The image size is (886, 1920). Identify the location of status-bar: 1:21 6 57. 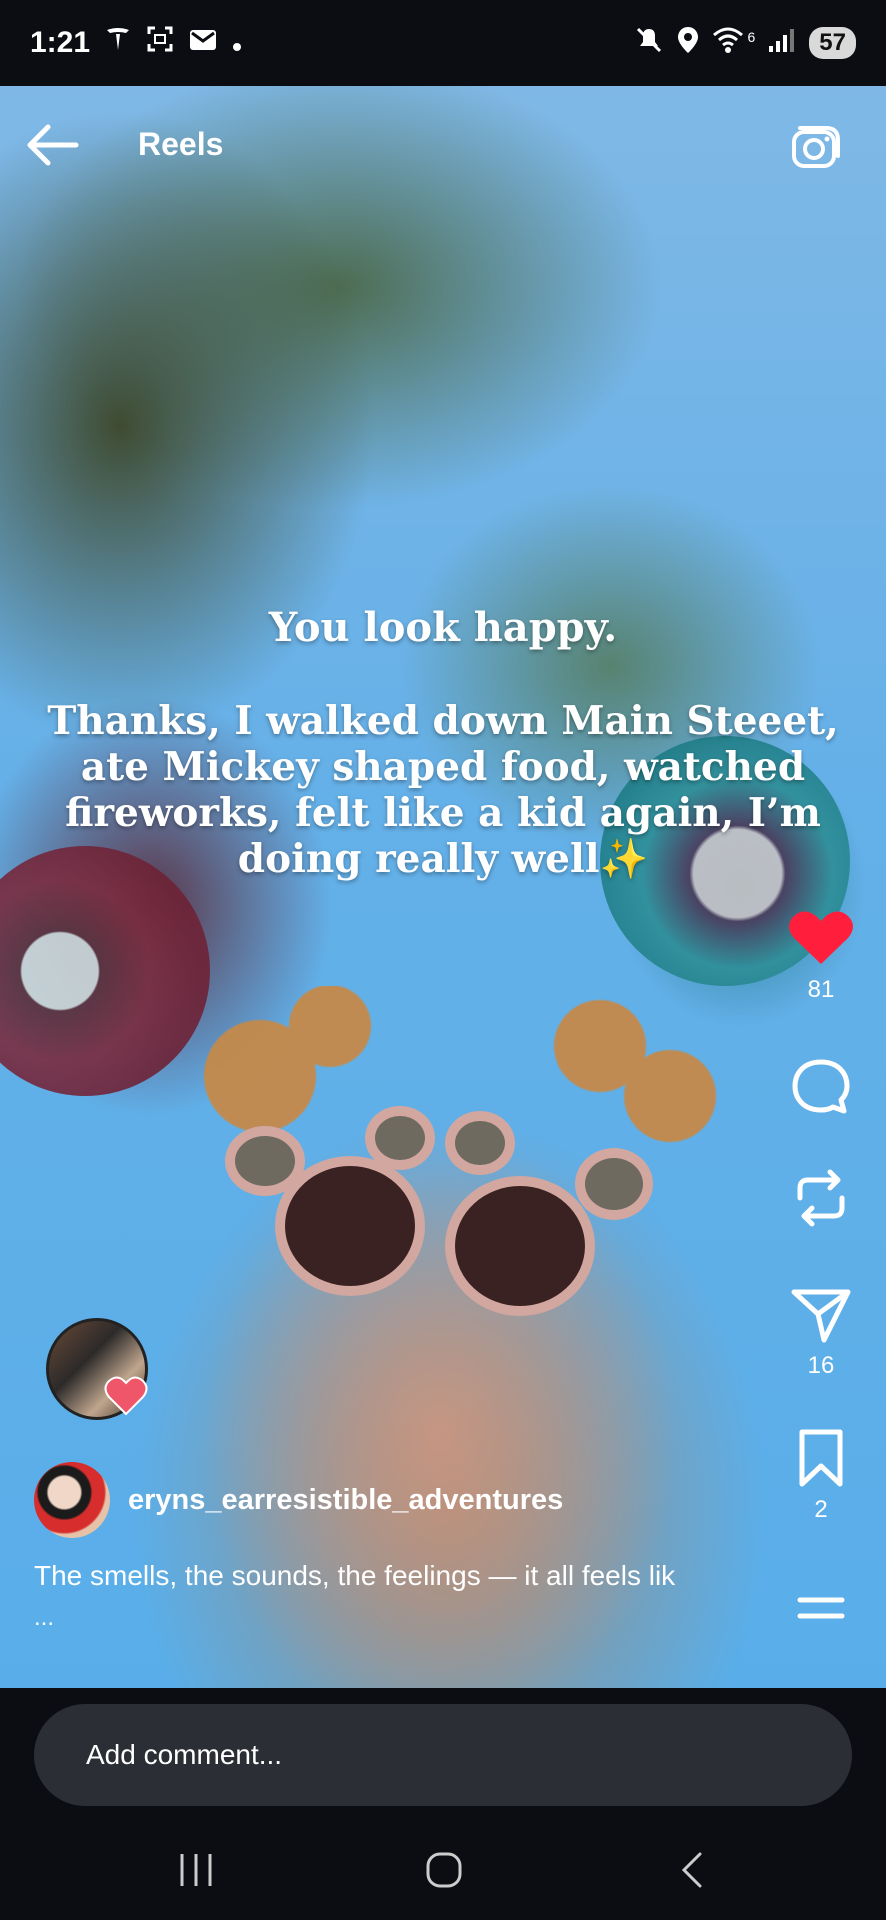
(443, 43).